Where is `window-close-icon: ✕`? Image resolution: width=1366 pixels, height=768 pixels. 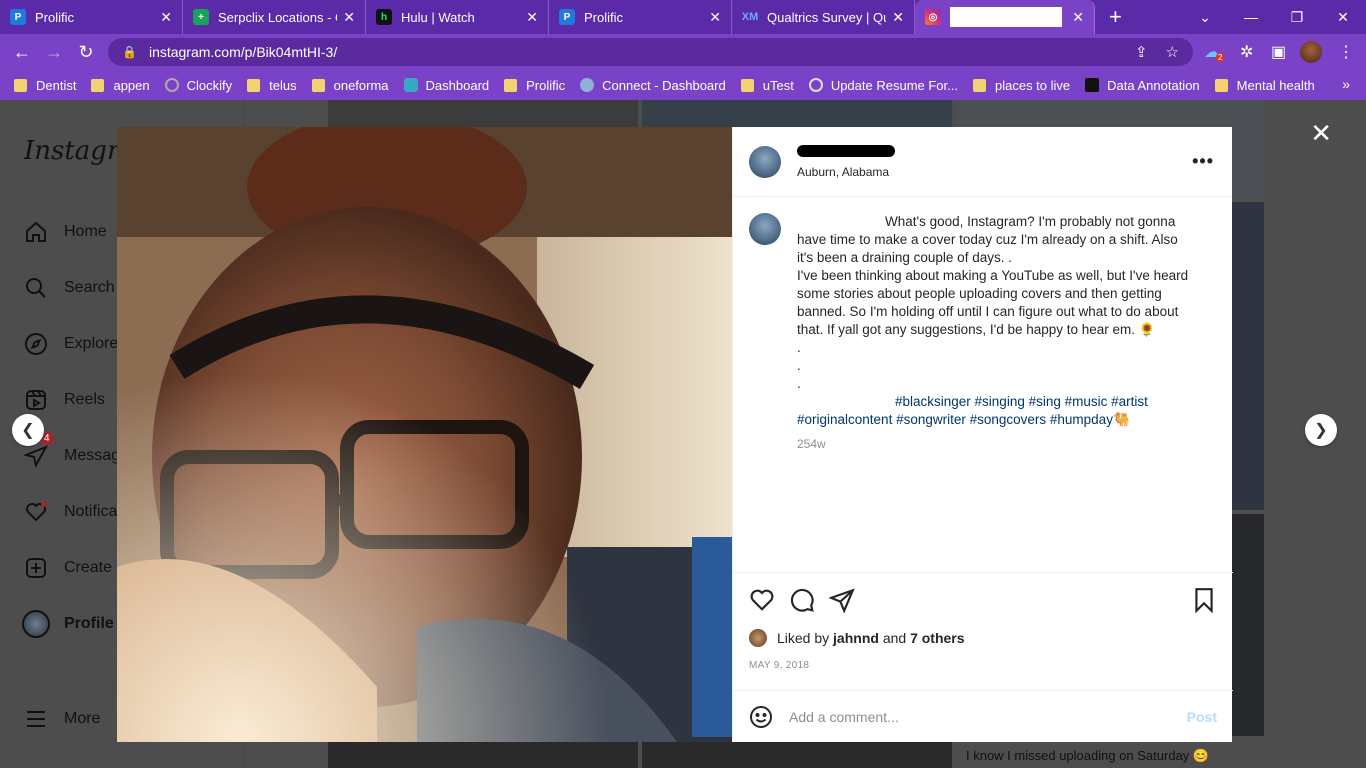 window-close-icon: ✕ is located at coordinates (1343, 17).